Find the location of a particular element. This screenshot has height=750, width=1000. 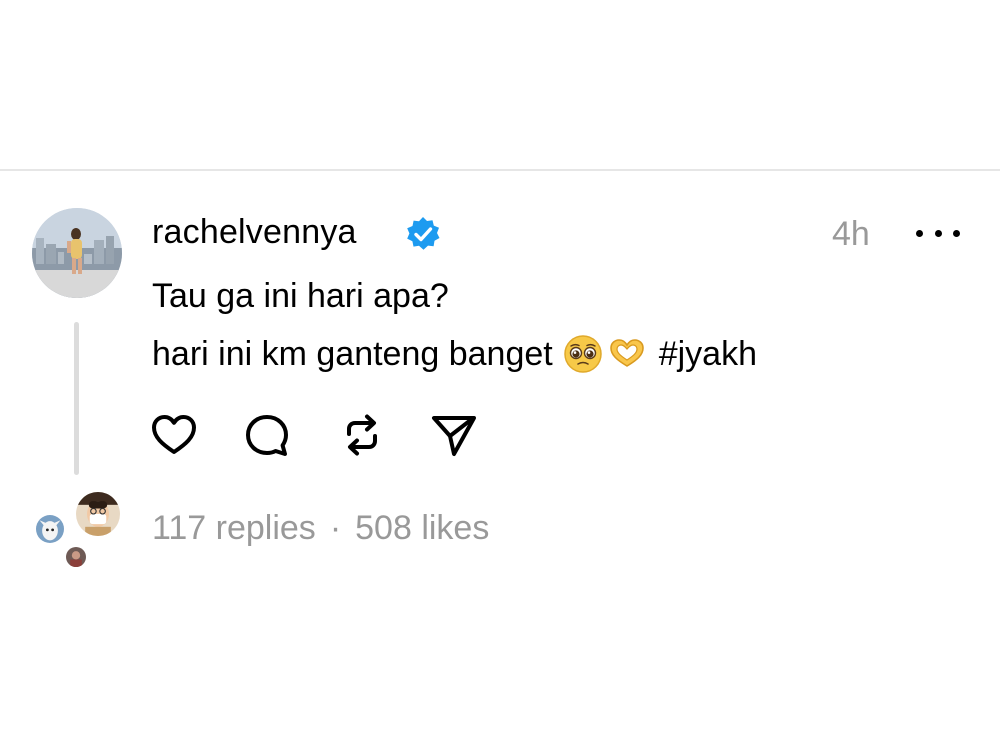

top-divider is located at coordinates (500, 170).